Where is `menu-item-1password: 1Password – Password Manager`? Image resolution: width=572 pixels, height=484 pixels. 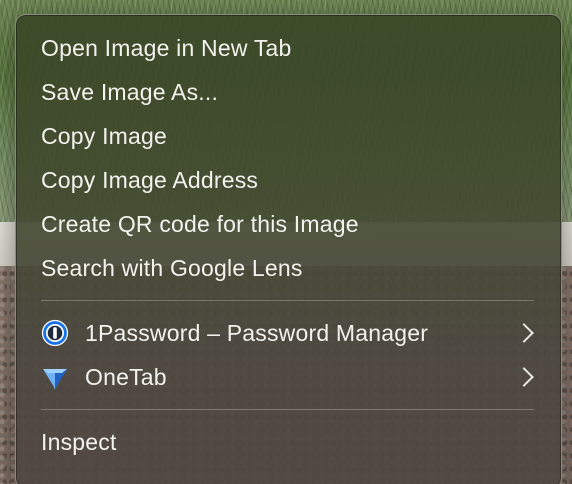
menu-item-1password: 1Password – Password Manager is located at coordinates (288, 333).